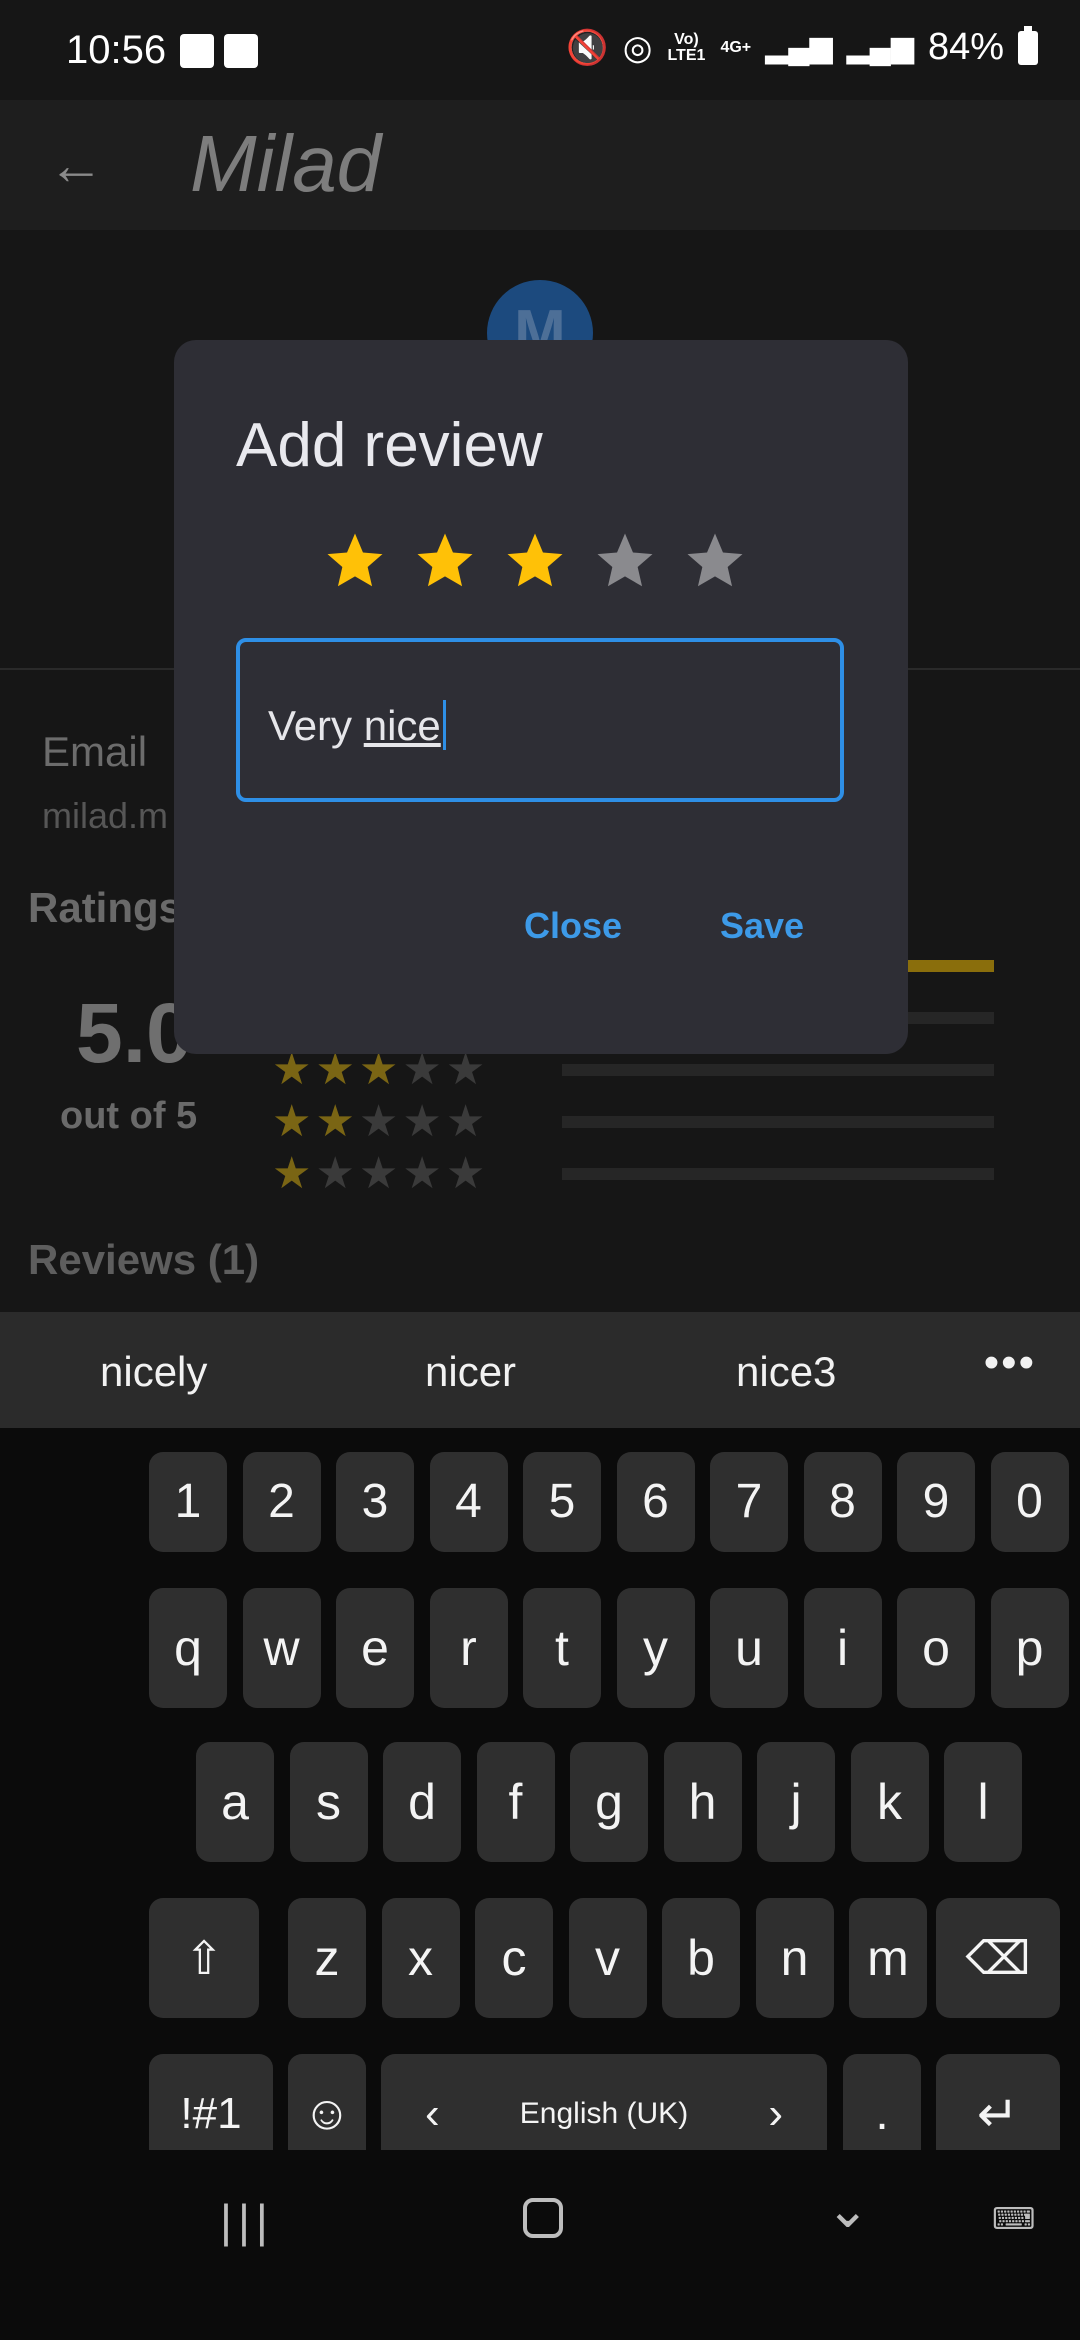 The width and height of the screenshot is (1080, 2340). I want to click on key-c: c, so click(514, 1958).